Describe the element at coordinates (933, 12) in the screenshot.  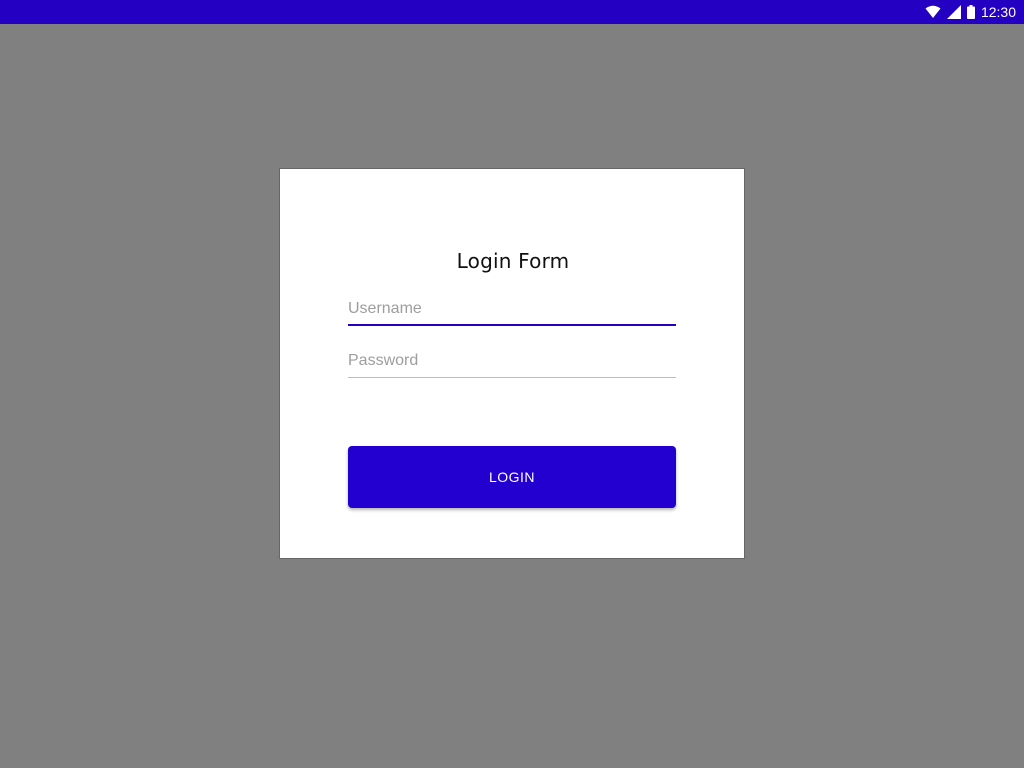
I see `wifi-icon` at that location.